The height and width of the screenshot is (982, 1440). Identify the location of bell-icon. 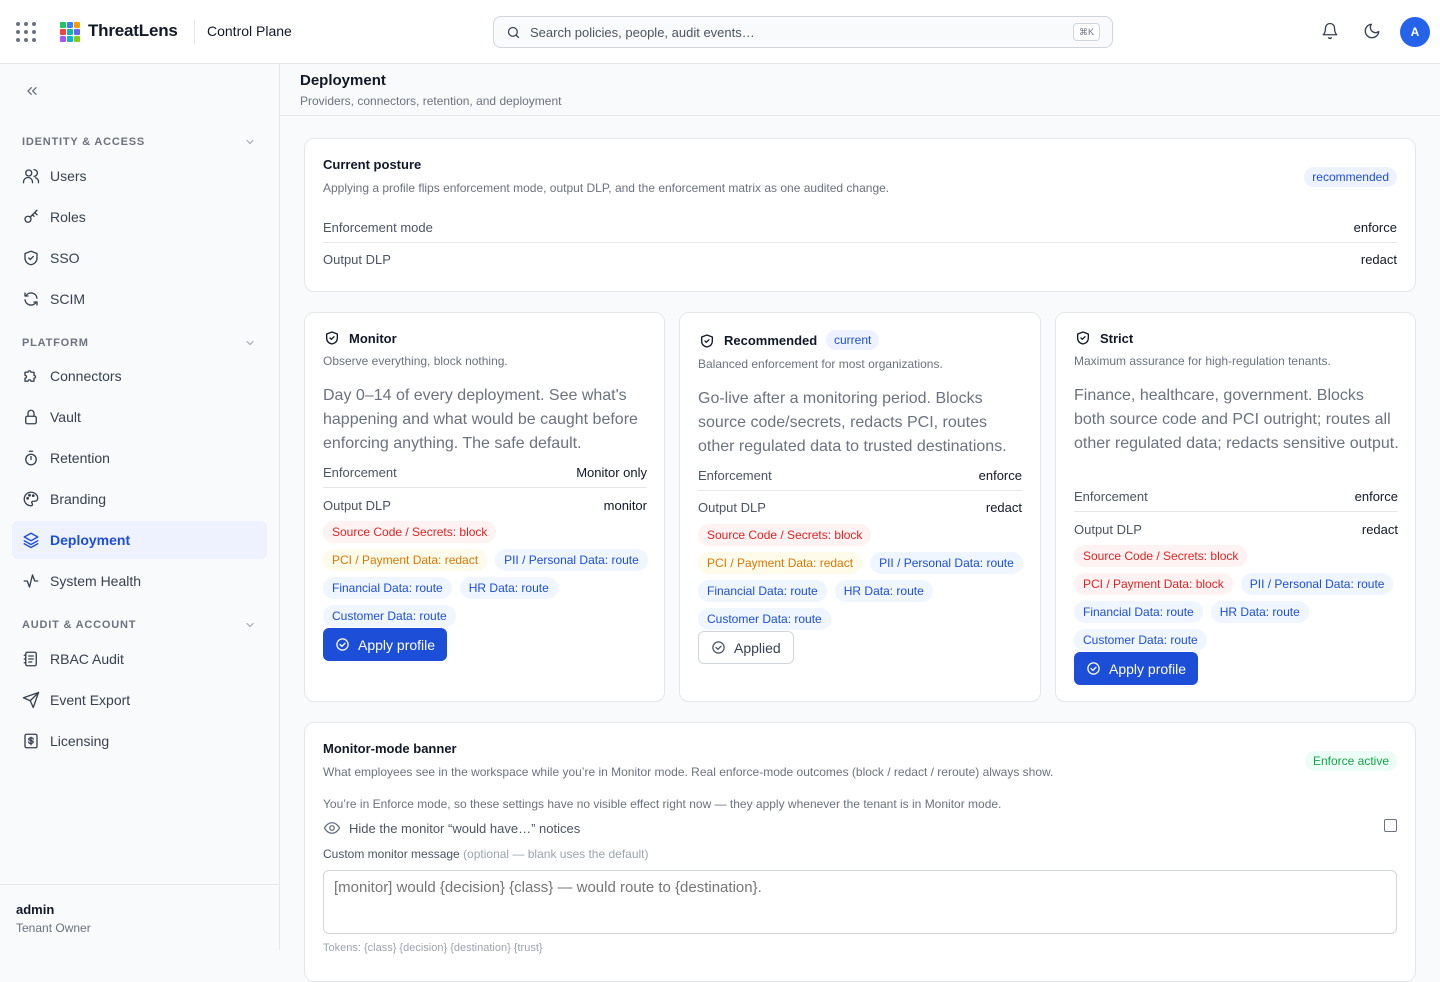
(1330, 31).